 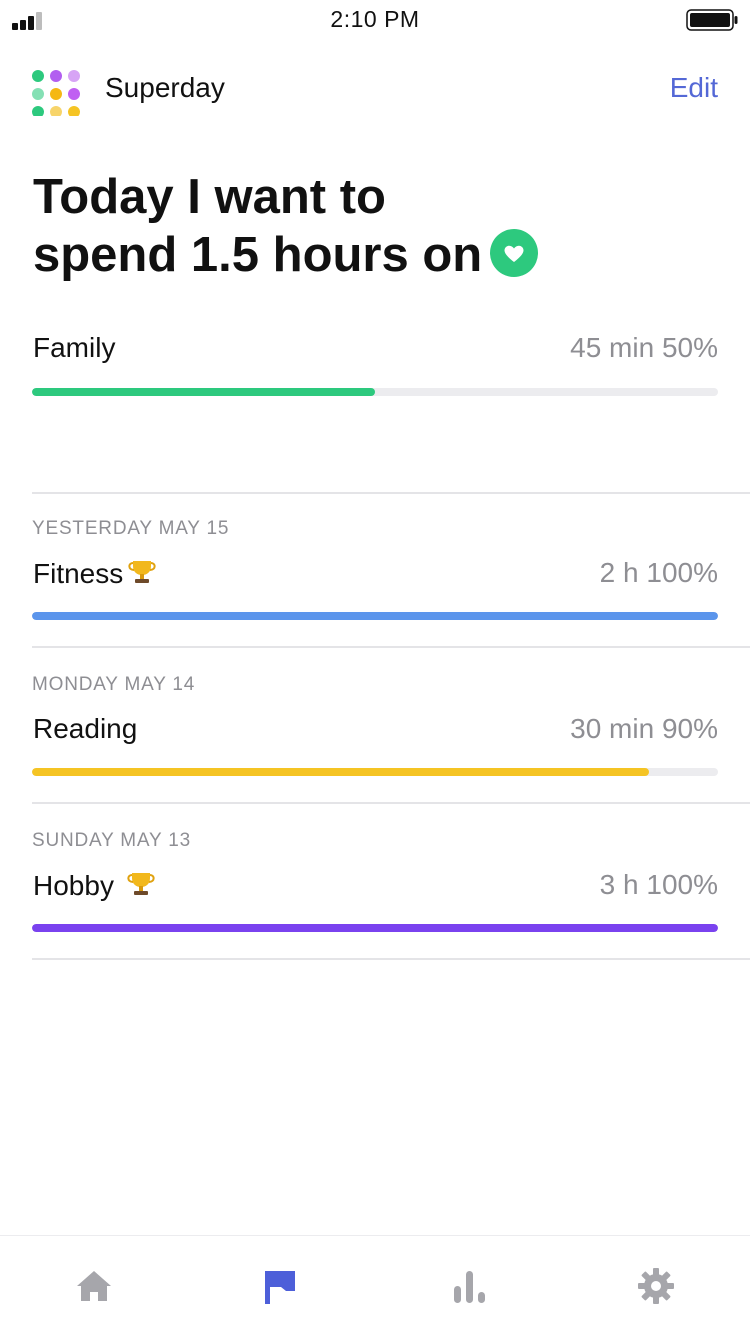 I want to click on goal-name: Fitness, so click(x=95, y=573).